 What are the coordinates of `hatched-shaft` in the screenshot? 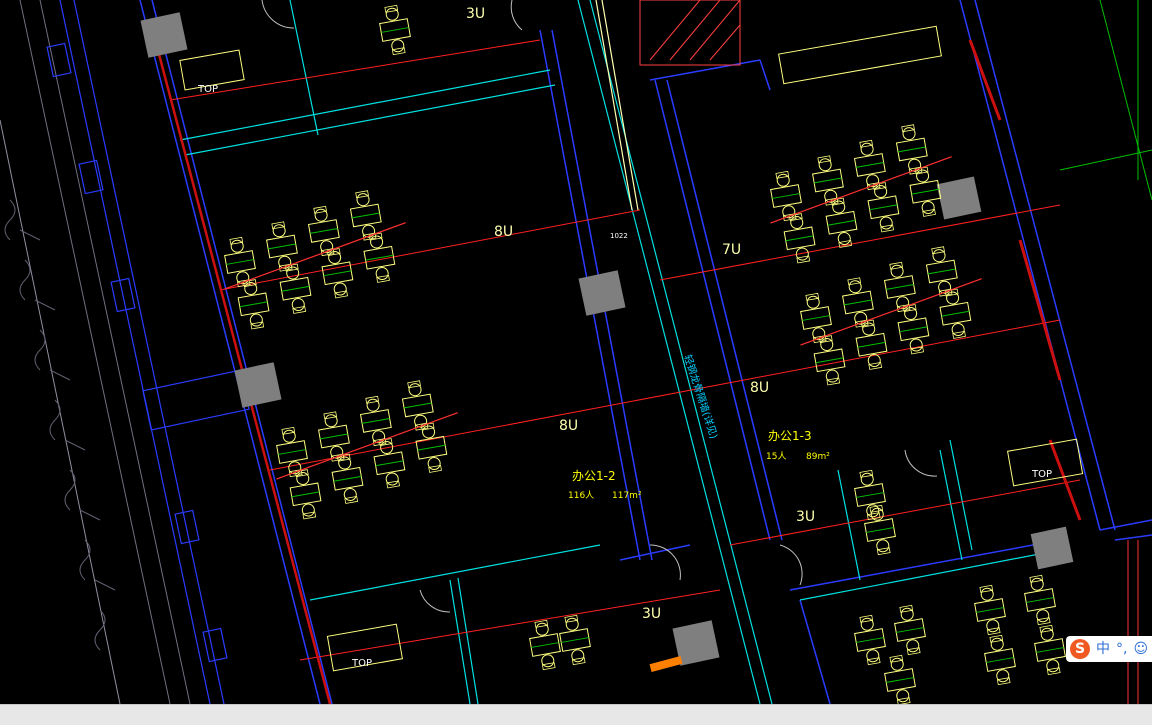 It's located at (690, 33).